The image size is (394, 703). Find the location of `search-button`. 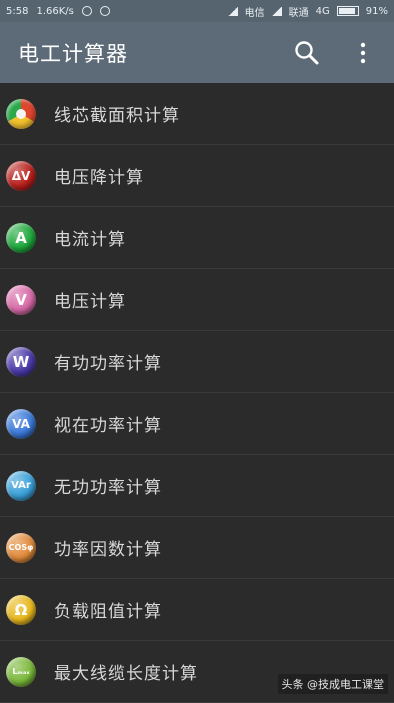

search-button is located at coordinates (307, 53).